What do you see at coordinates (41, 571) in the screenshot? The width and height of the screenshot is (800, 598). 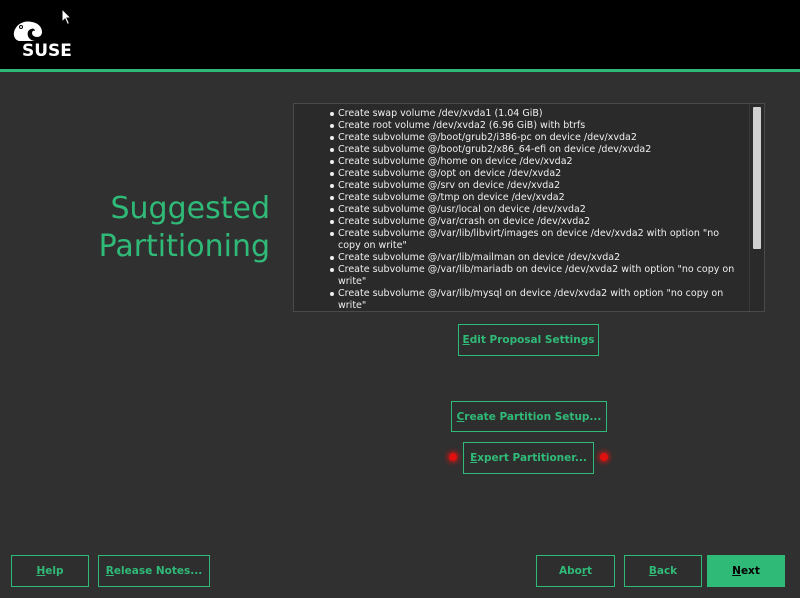 I see `button-mnemonic: H` at bounding box center [41, 571].